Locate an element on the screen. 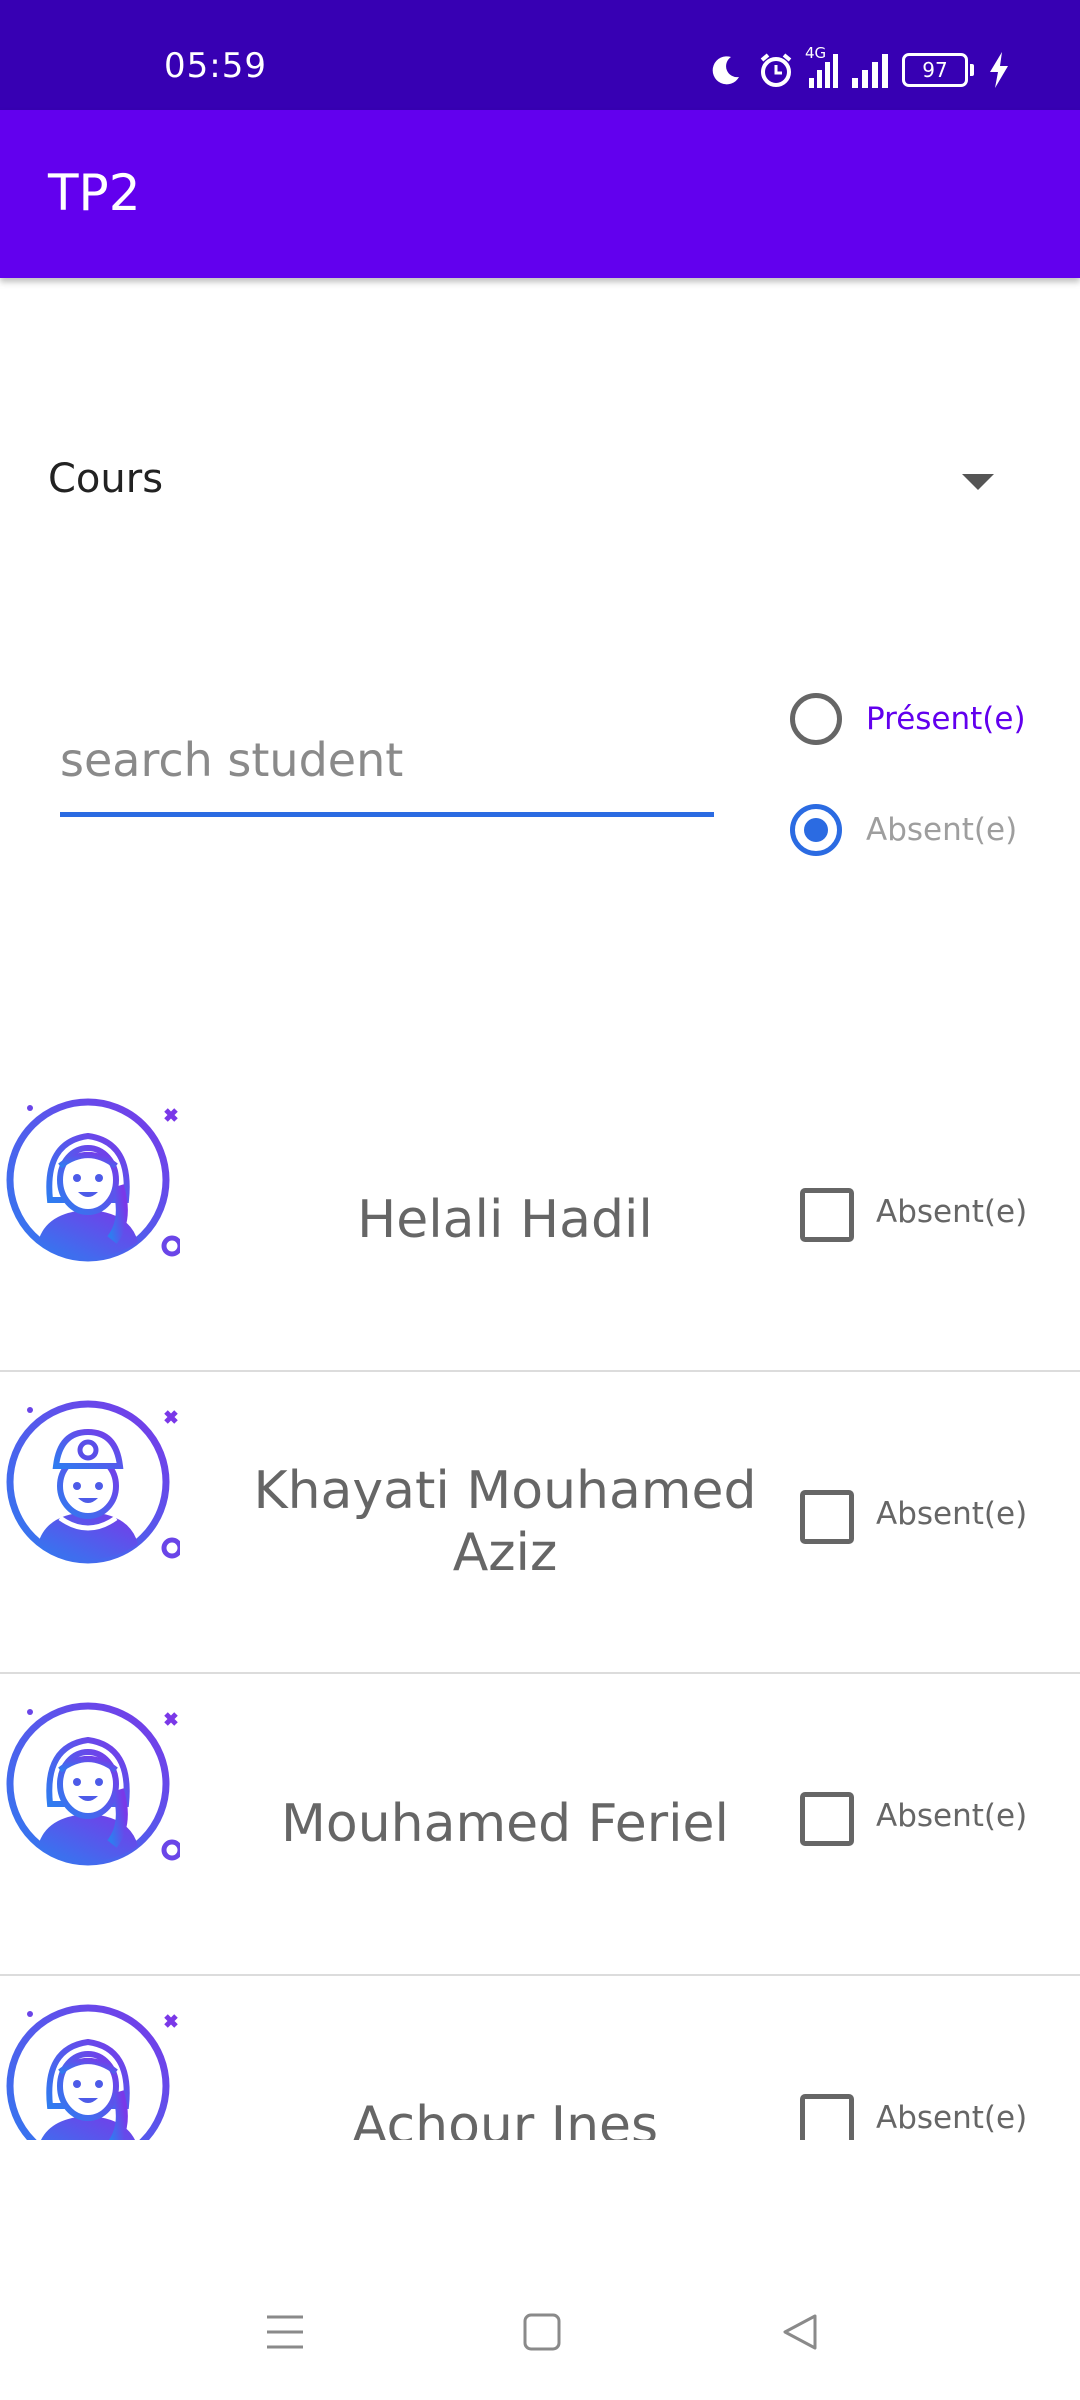 The height and width of the screenshot is (2400, 1080). list-item: Achour Ines Absent(e) is located at coordinates (540, 2058).